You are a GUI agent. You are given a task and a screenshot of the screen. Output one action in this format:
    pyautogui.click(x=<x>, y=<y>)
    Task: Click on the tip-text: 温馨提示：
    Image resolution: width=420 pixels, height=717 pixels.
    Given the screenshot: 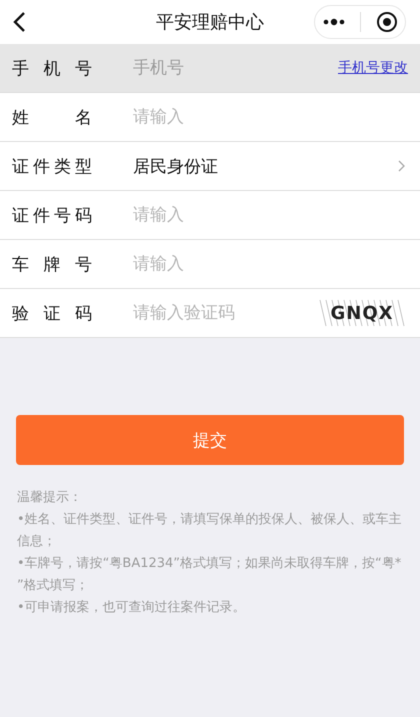 What is the action you would take?
    pyautogui.click(x=50, y=498)
    